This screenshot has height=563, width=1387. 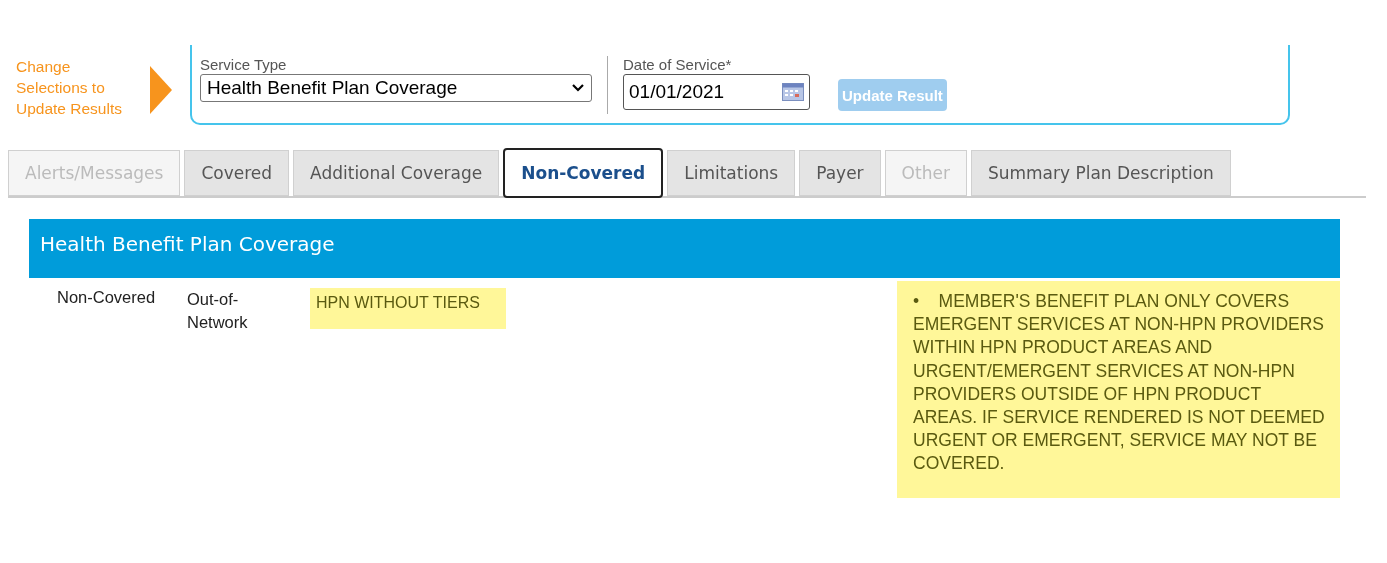 What do you see at coordinates (1100, 173) in the screenshot?
I see `tab: Summary Plan Description` at bounding box center [1100, 173].